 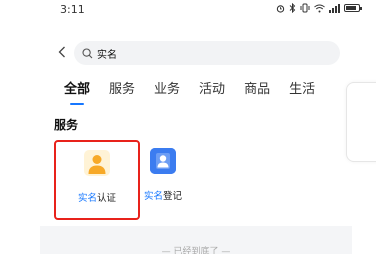 I want to click on tab-activities: 活动, so click(x=212, y=91).